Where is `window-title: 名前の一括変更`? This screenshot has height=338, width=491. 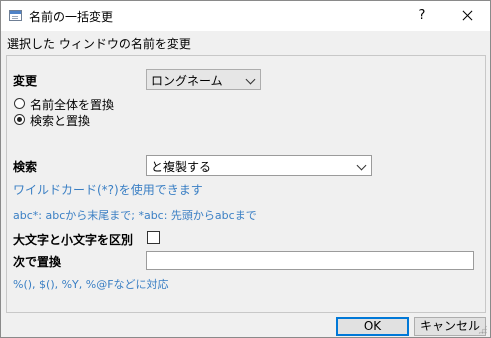
window-title: 名前の一括変更 is located at coordinates (71, 17).